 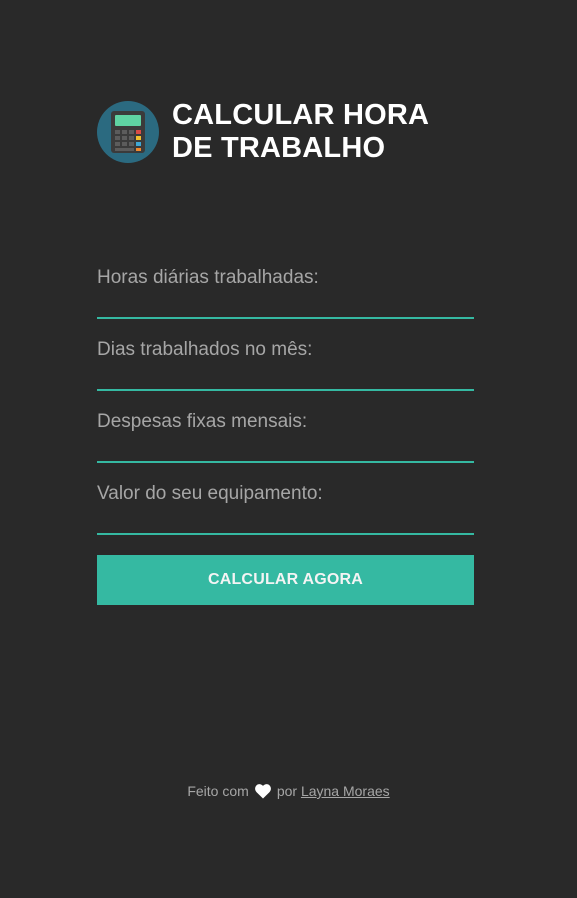 I want to click on equipment-value-input, so click(x=285, y=520).